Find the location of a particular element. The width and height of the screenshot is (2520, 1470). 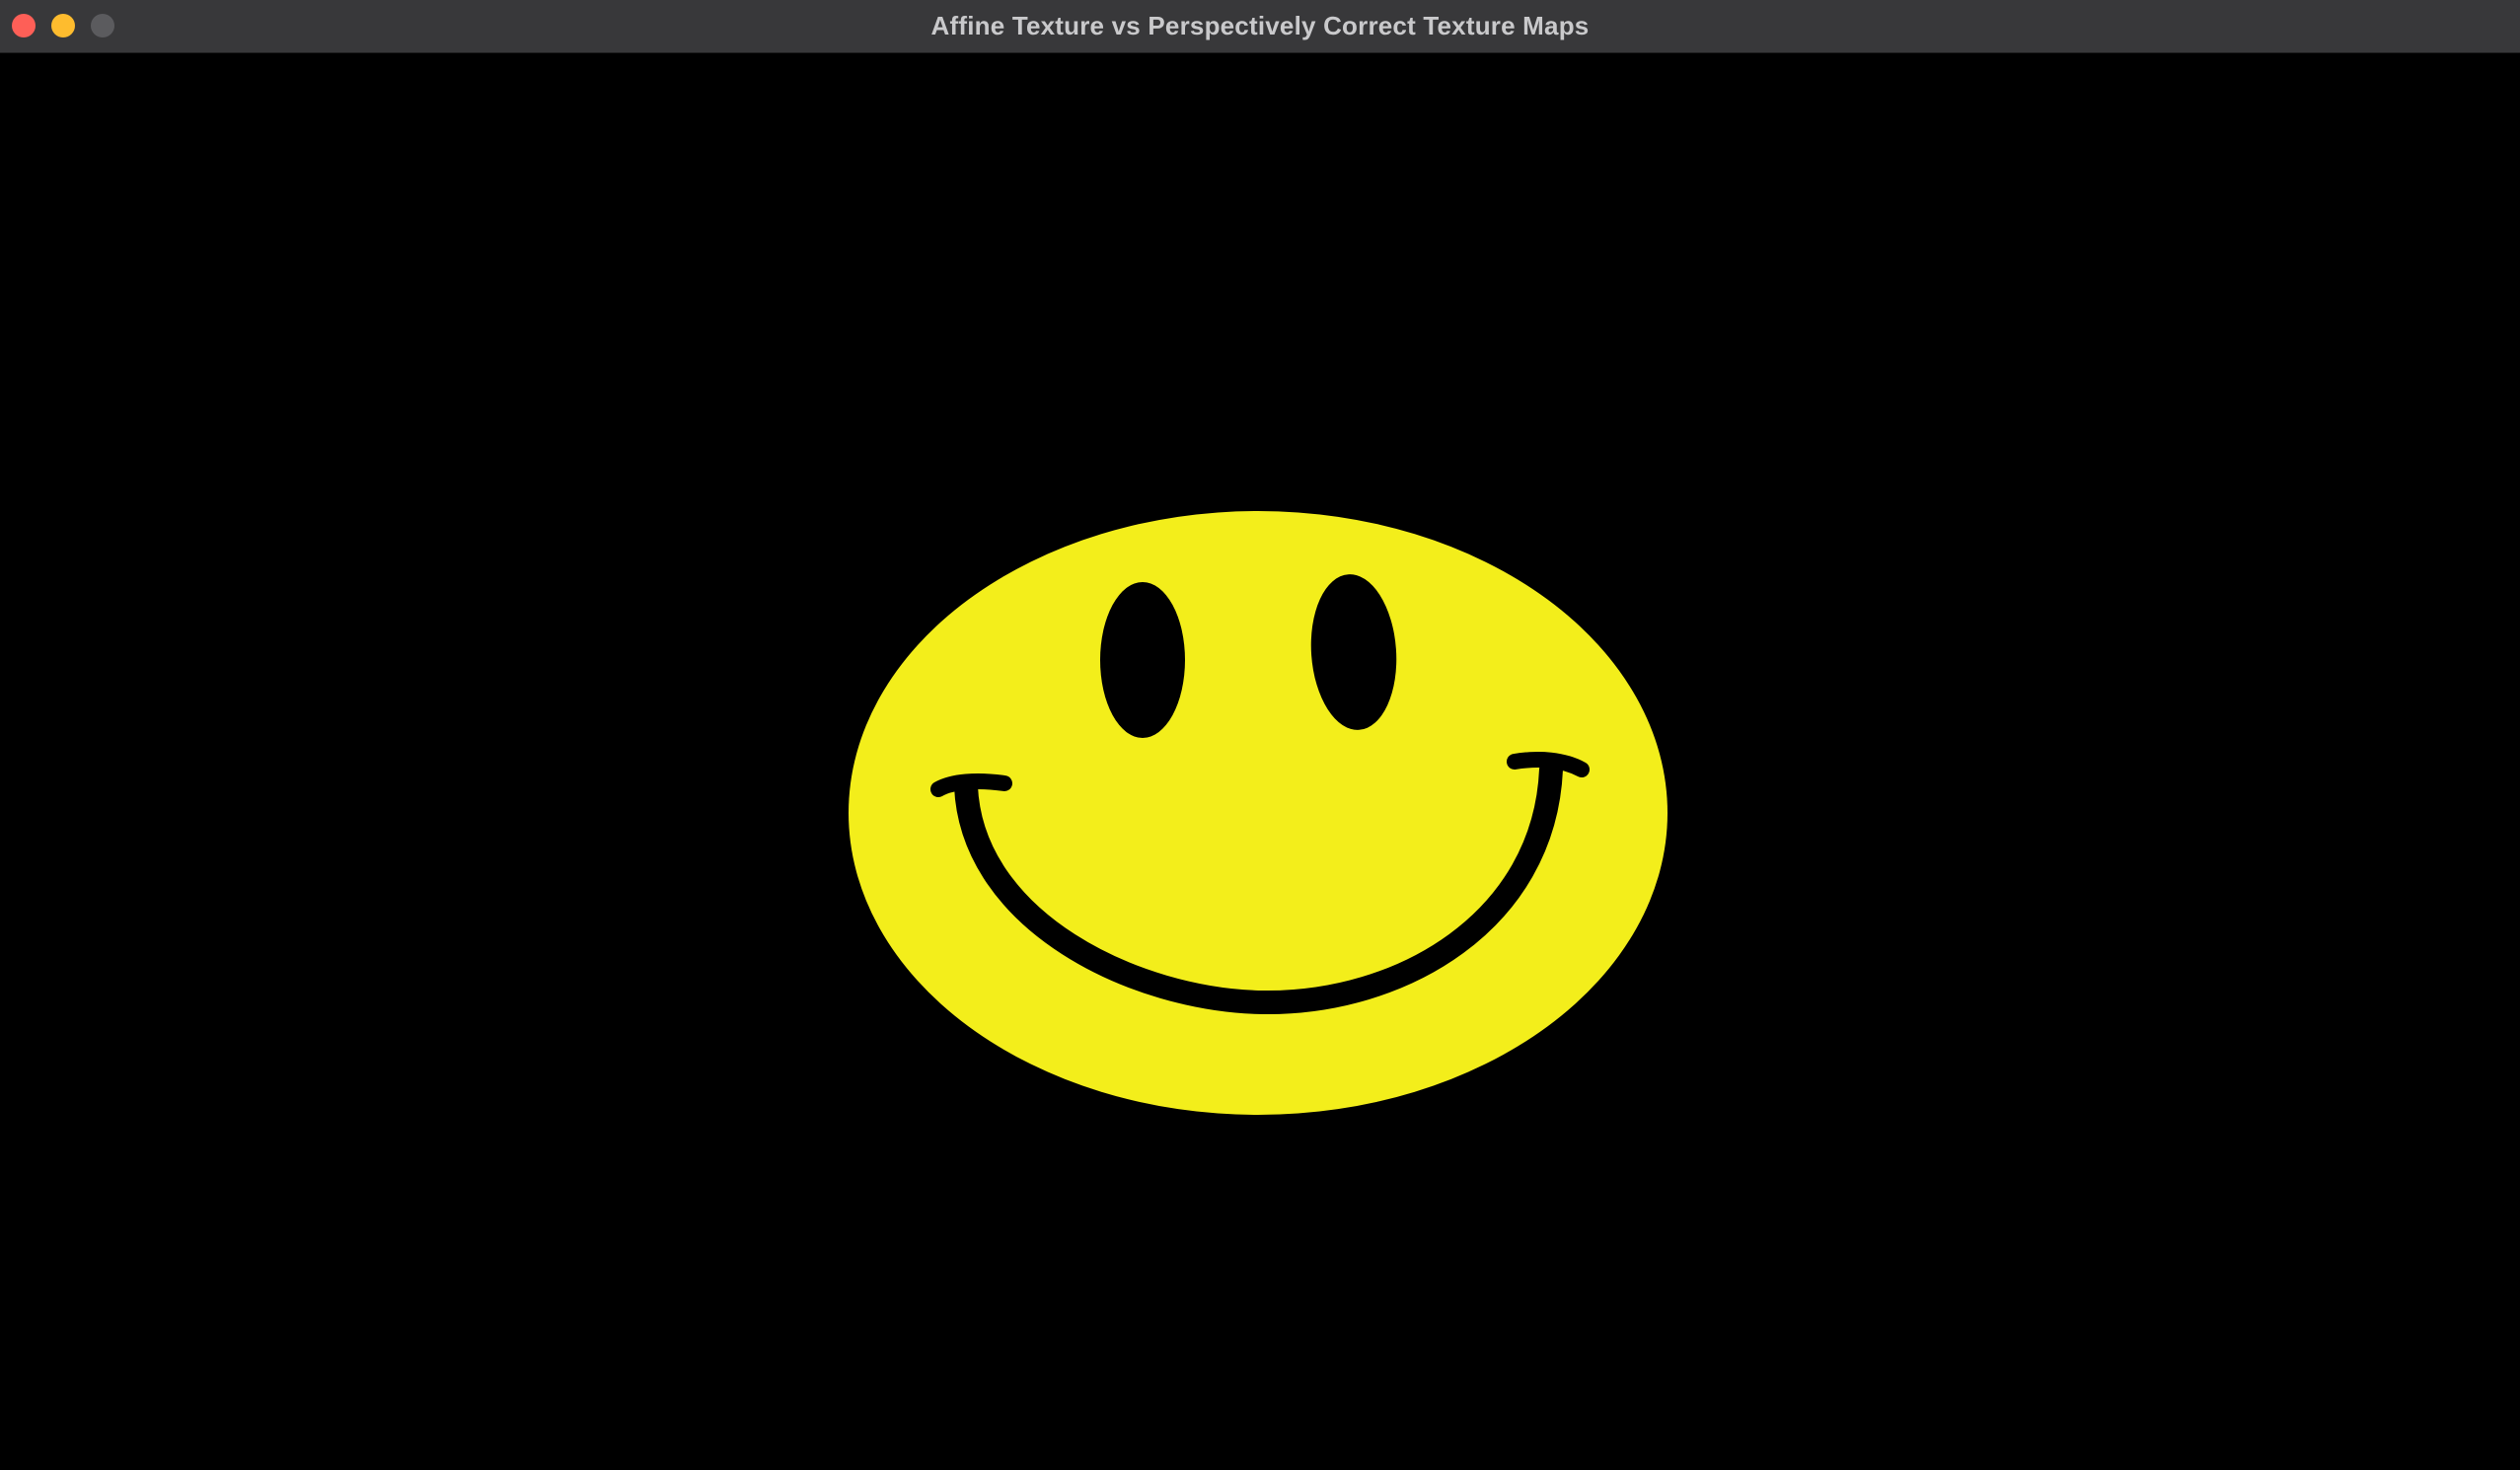

smiley-face is located at coordinates (1258, 813).